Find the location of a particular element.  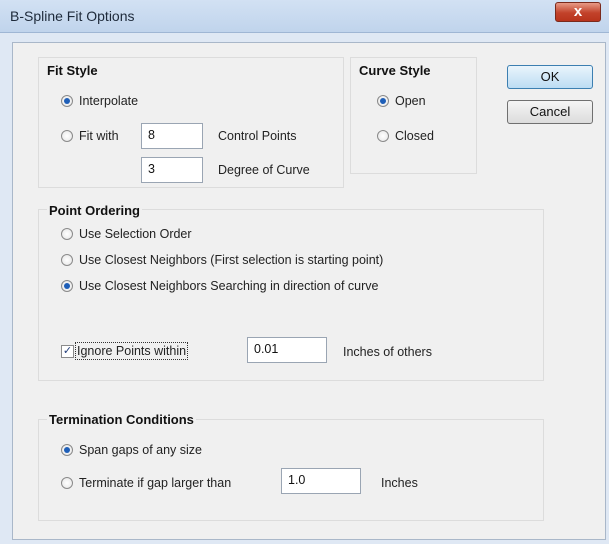

control-points-label: Control Points is located at coordinates (257, 136).